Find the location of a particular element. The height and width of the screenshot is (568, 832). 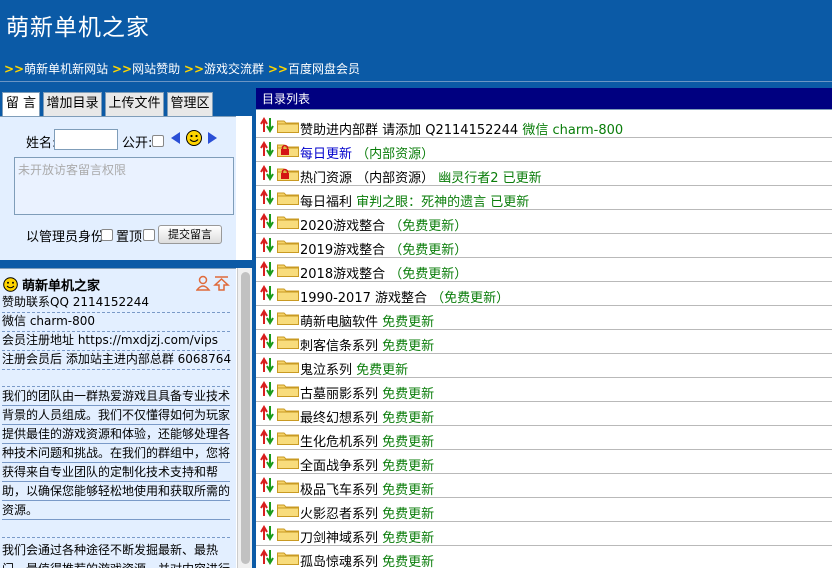

directory-row: 全面战争系列 免费更新 is located at coordinates (544, 462).